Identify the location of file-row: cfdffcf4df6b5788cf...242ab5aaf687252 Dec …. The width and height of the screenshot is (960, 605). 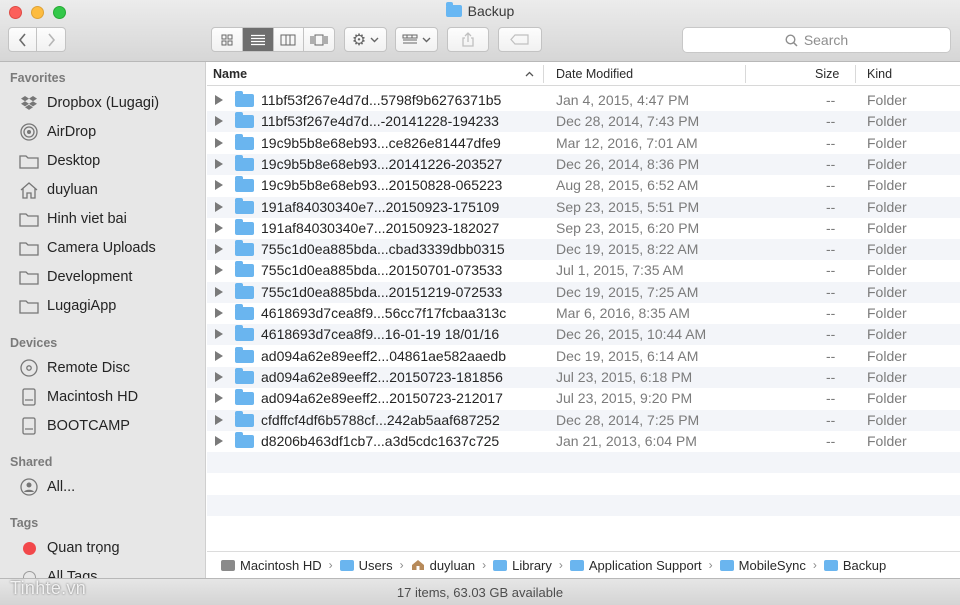
(583, 420).